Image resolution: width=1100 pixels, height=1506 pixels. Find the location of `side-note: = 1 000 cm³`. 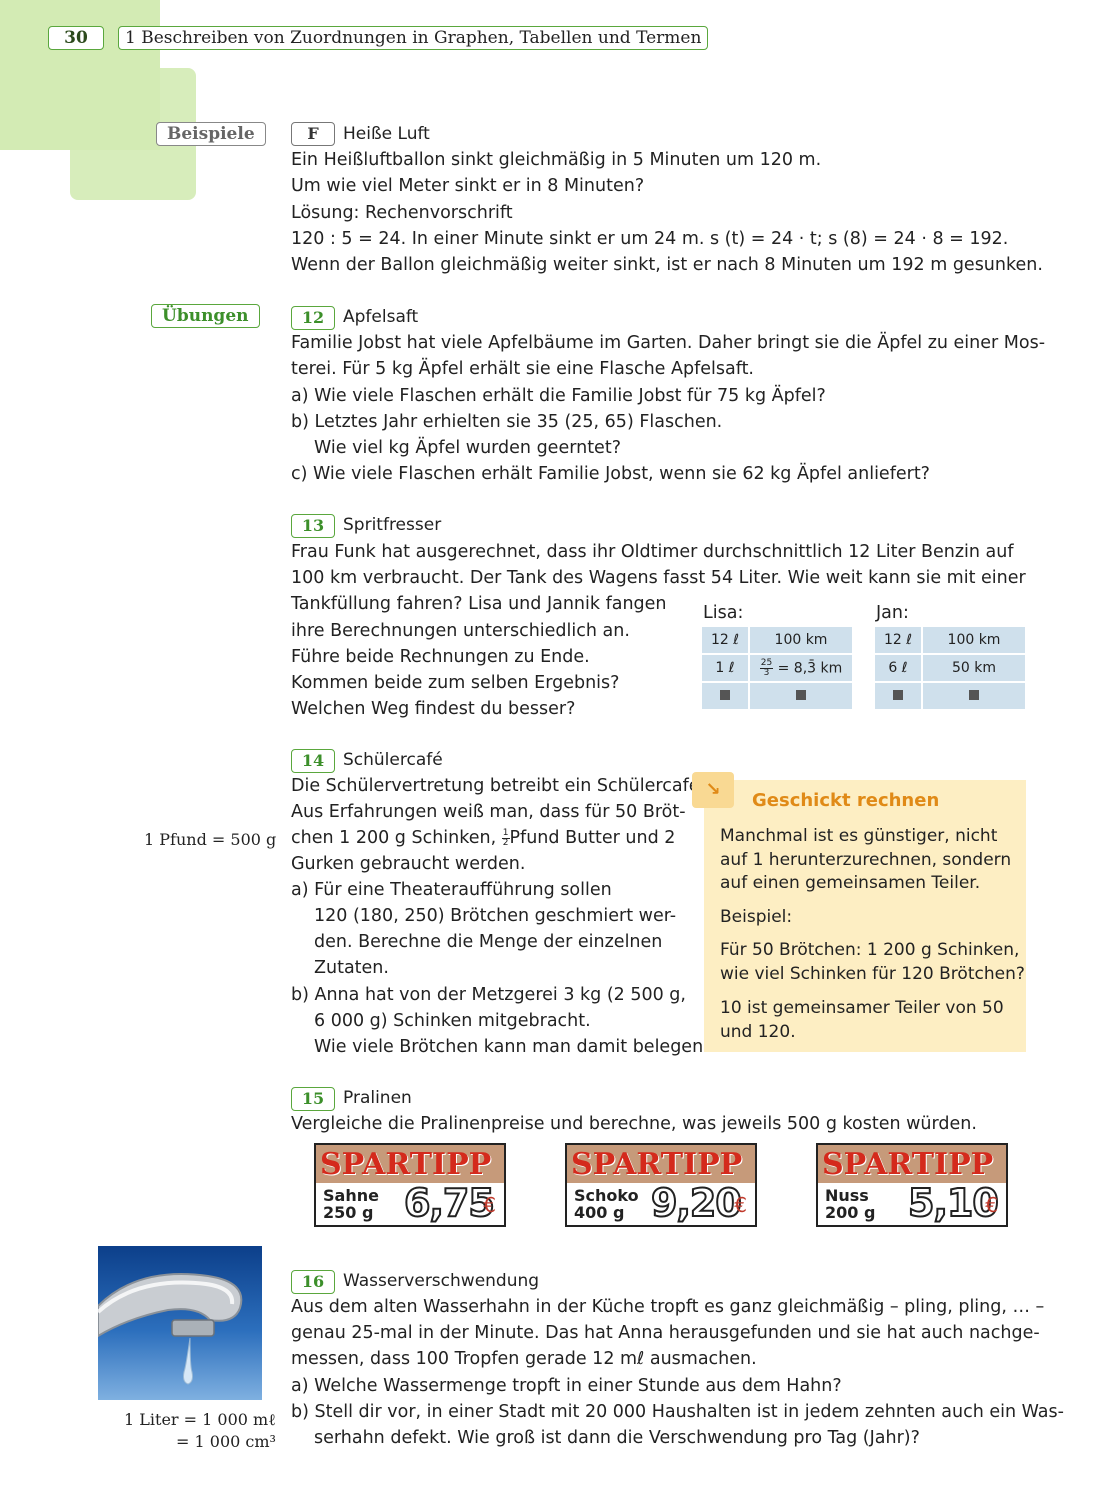

side-note: = 1 000 cm³ is located at coordinates (226, 1441).